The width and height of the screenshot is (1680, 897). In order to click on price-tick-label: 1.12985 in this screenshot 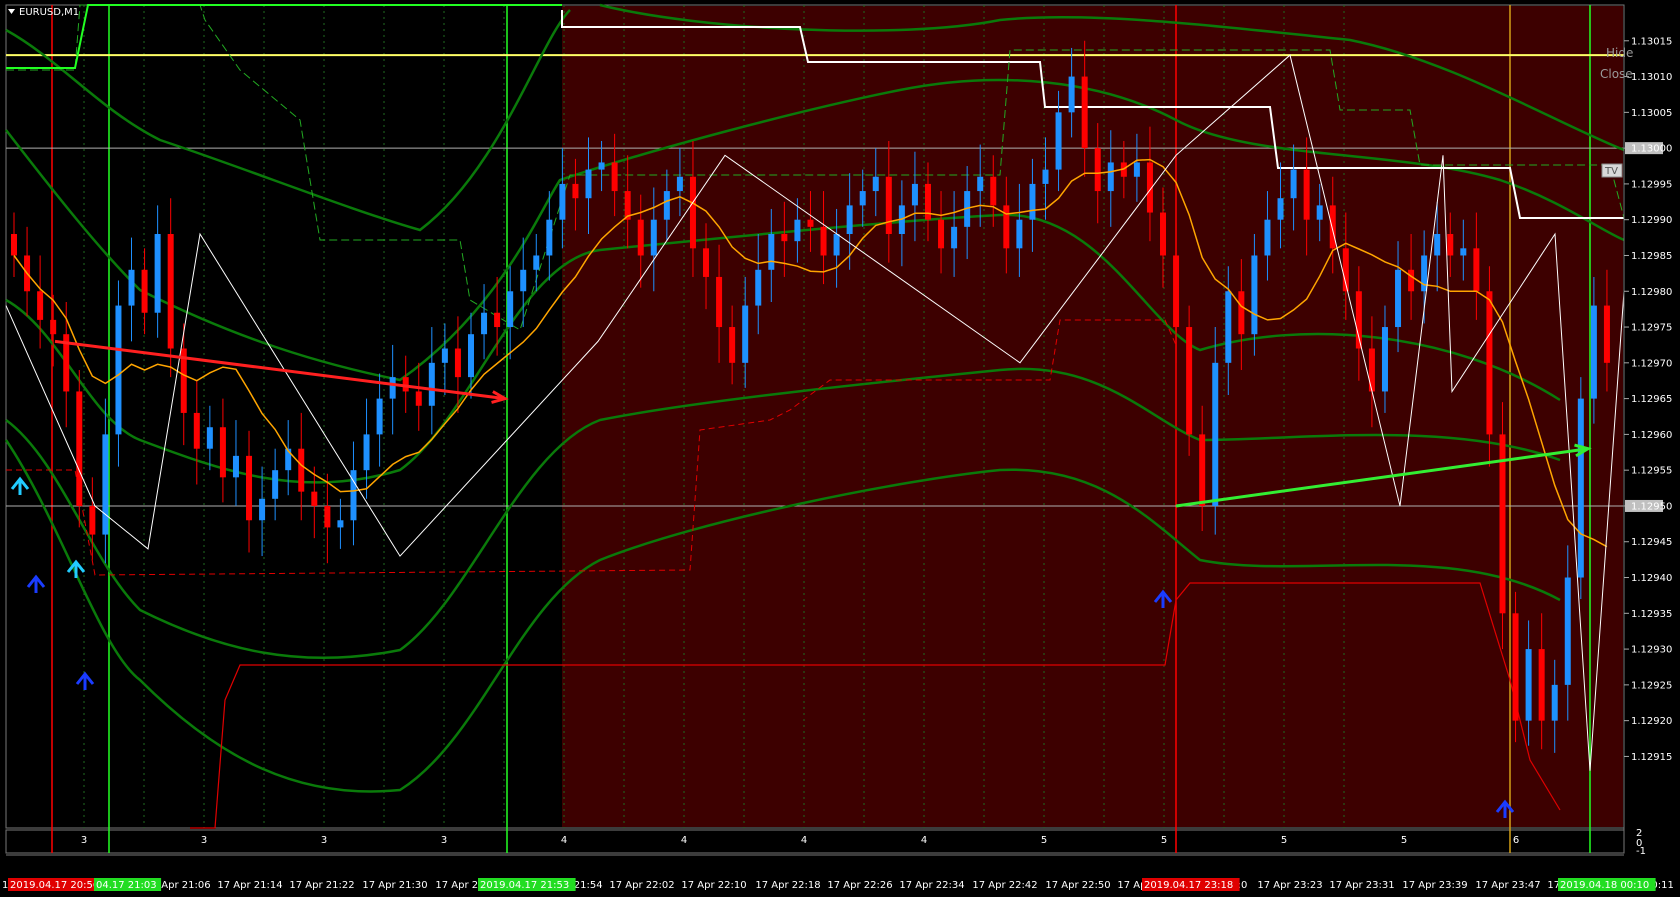, I will do `click(1651, 256)`.